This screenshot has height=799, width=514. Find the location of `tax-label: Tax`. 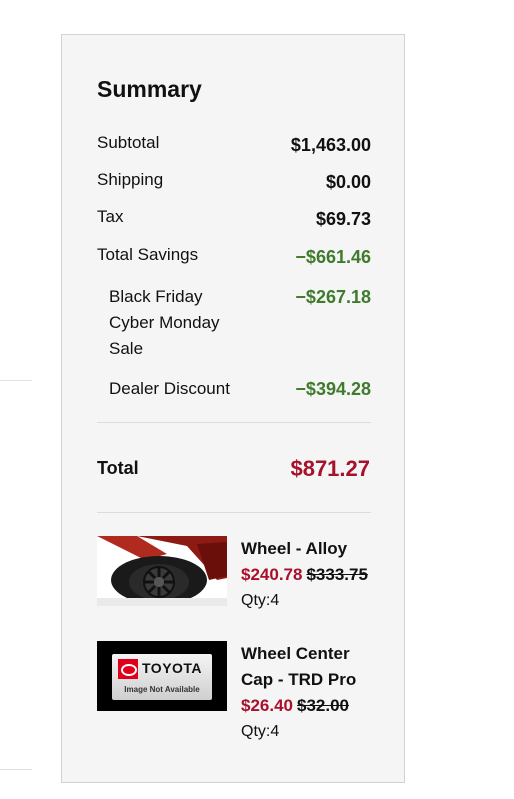

tax-label: Tax is located at coordinates (110, 216).